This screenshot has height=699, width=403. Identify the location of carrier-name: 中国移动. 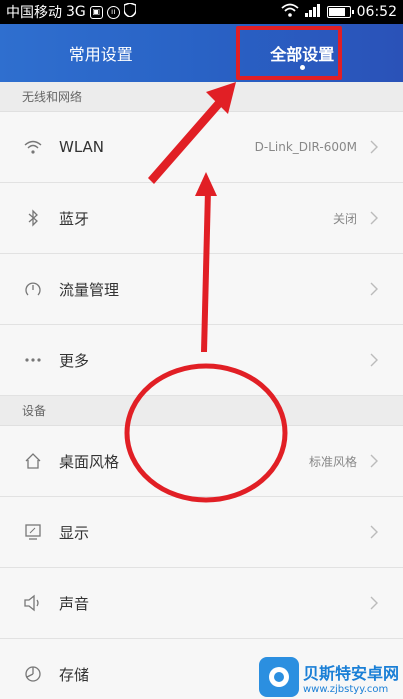
(34, 13).